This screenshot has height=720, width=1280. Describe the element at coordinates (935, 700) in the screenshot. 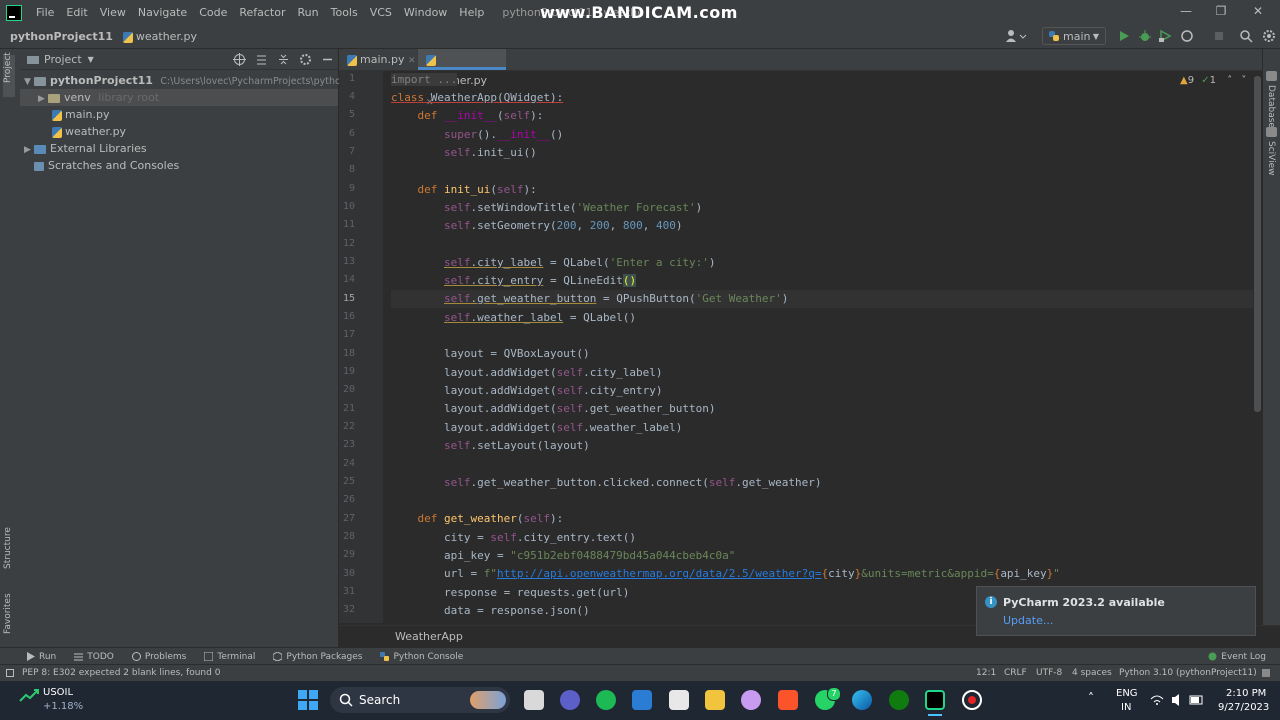

I see `pycharm-taskbar-icon` at that location.